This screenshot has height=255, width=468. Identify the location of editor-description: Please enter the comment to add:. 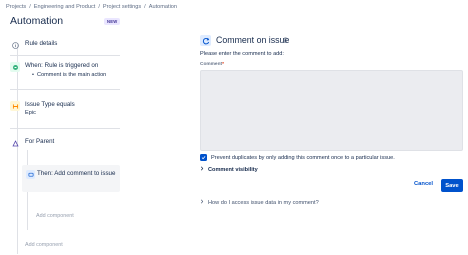
(242, 54).